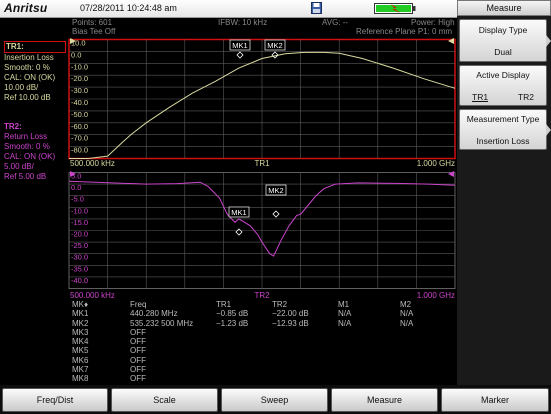 The height and width of the screenshot is (414, 551). I want to click on active-tr2-option: TR2, so click(525, 97).